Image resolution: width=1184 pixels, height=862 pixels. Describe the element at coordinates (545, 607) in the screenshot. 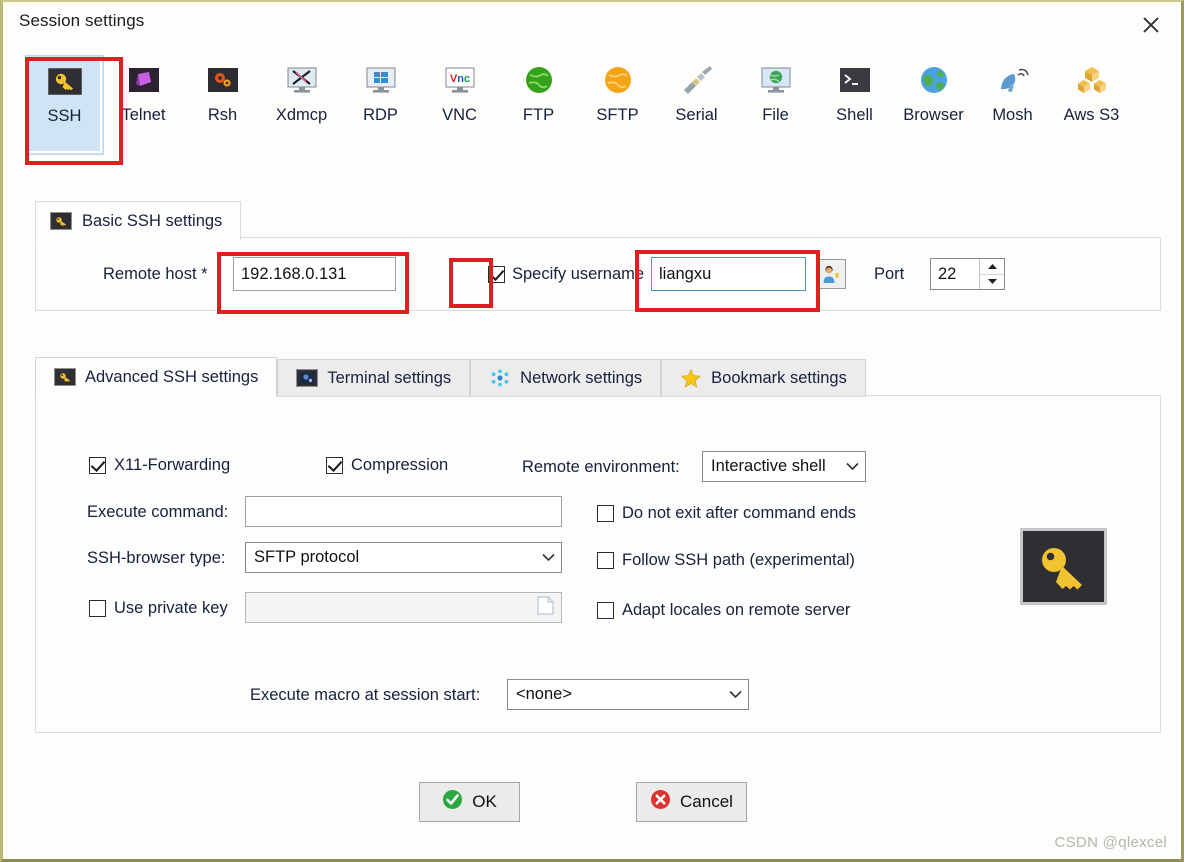

I see `file-browse-icon` at that location.